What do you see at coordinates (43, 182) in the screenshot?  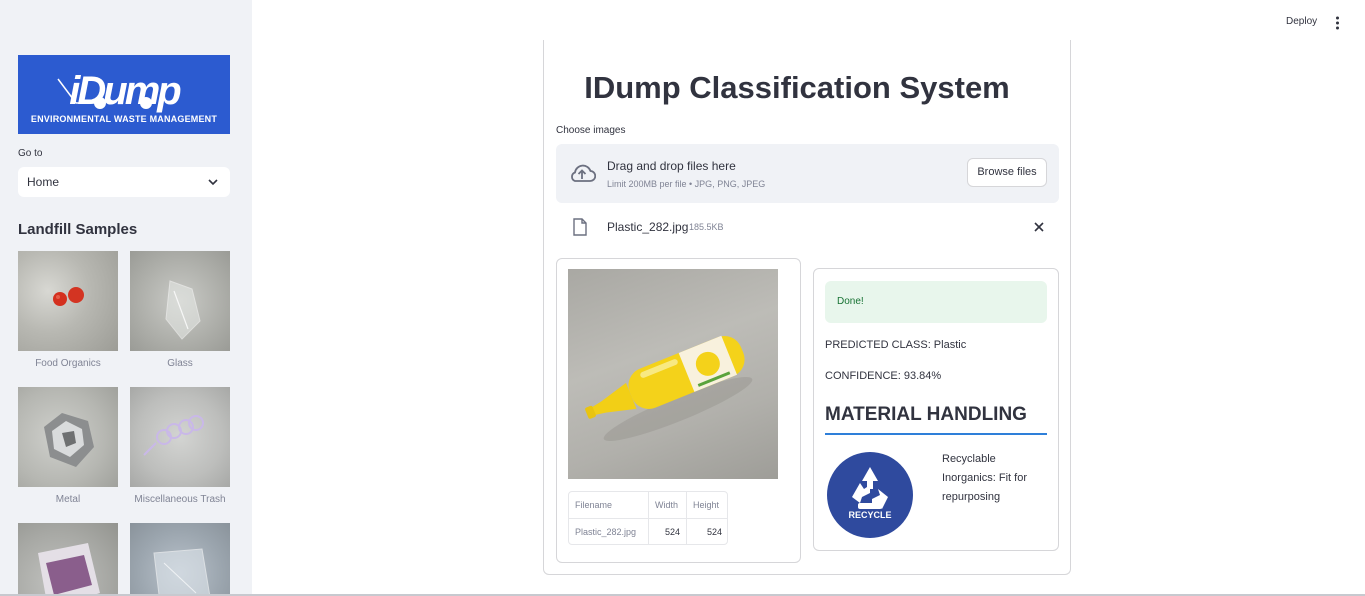 I see `page-select-value: Home` at bounding box center [43, 182].